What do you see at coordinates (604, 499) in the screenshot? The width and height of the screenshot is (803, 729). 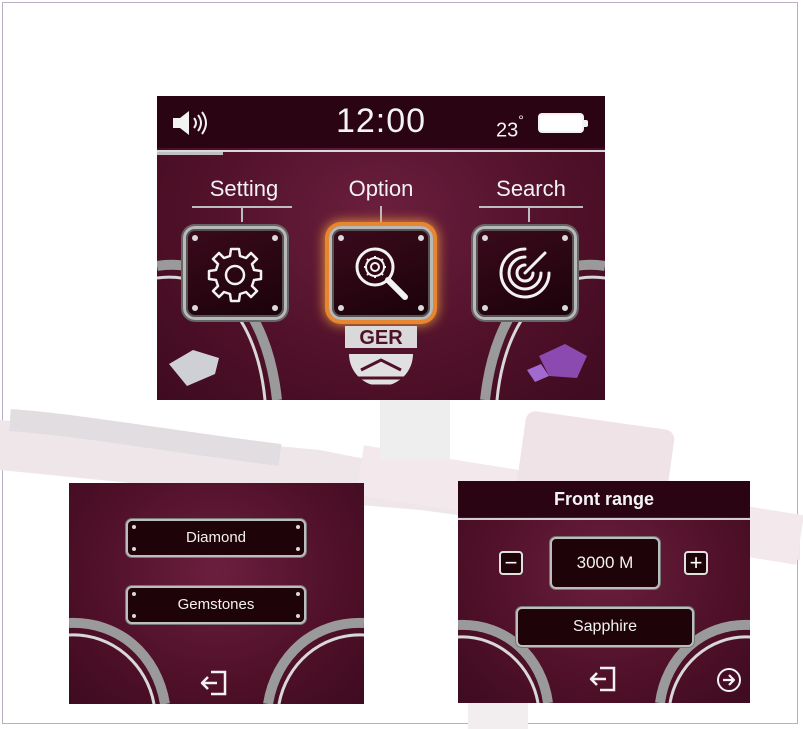 I see `front-range-title: Front range` at bounding box center [604, 499].